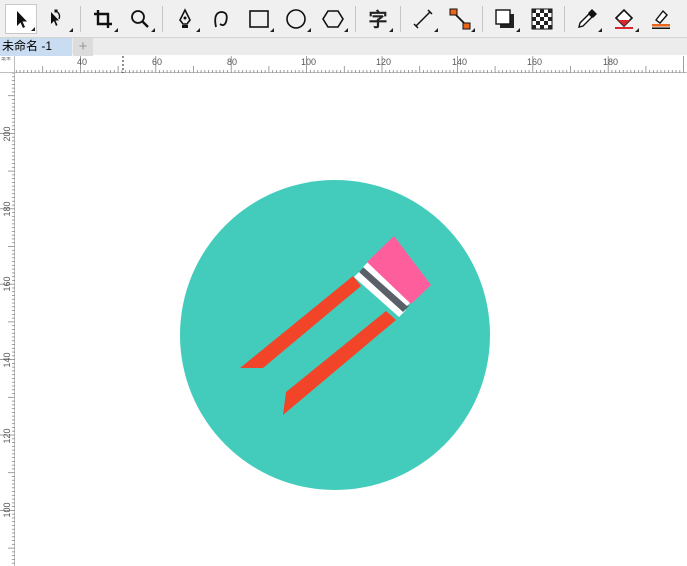  I want to click on shadow-icon, so click(504, 18).